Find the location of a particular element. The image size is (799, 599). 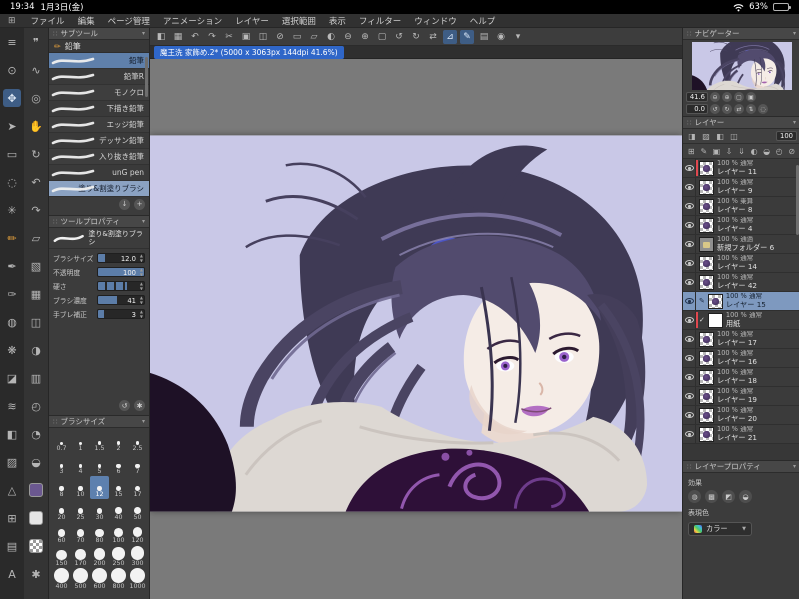

lock-layer-button: ◫ is located at coordinates (734, 136).